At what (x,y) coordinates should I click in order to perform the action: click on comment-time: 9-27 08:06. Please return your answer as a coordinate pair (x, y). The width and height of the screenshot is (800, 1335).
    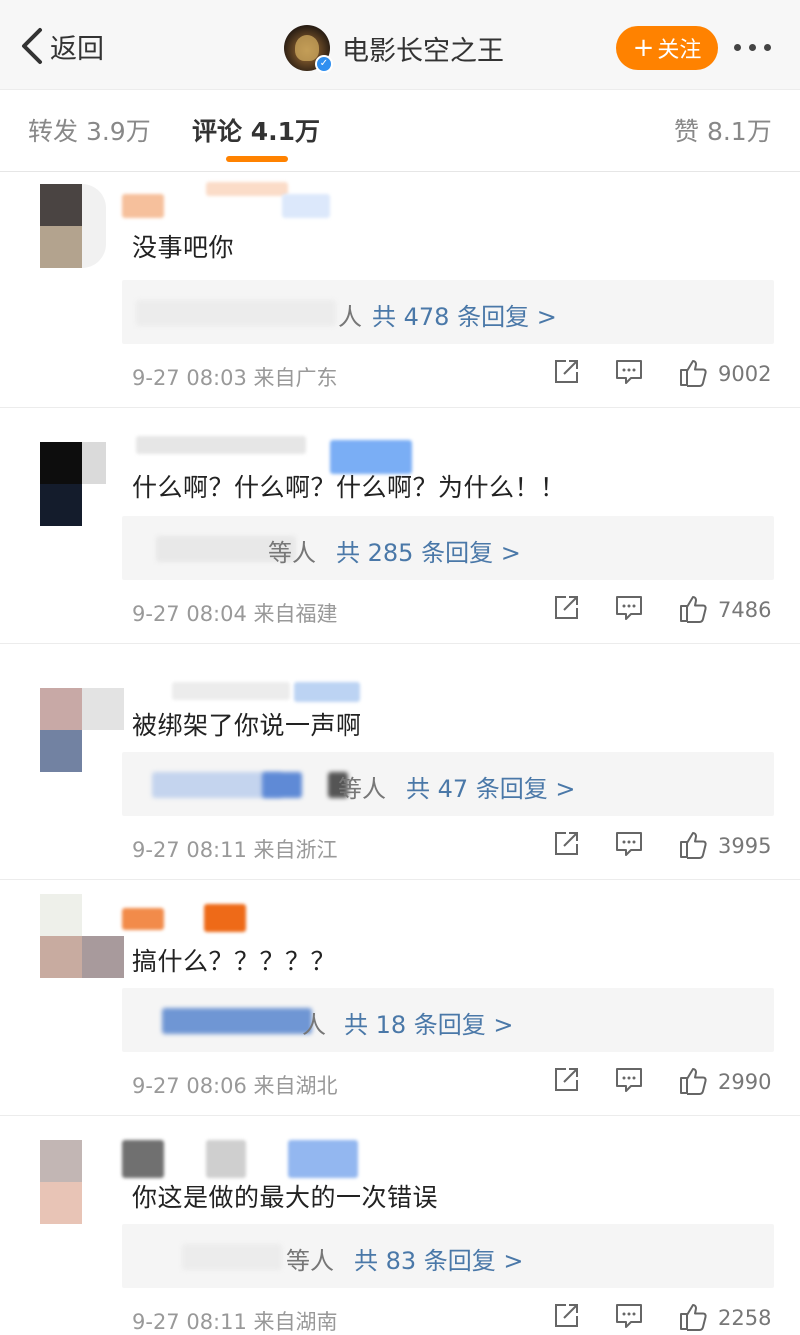
    Looking at the image, I should click on (189, 1086).